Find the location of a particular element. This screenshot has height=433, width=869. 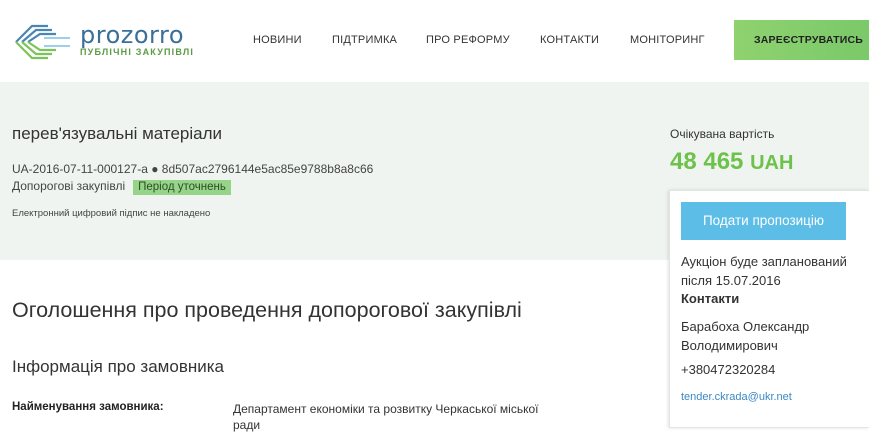

tender-title: перев'язувальні матеріали is located at coordinates (117, 133).